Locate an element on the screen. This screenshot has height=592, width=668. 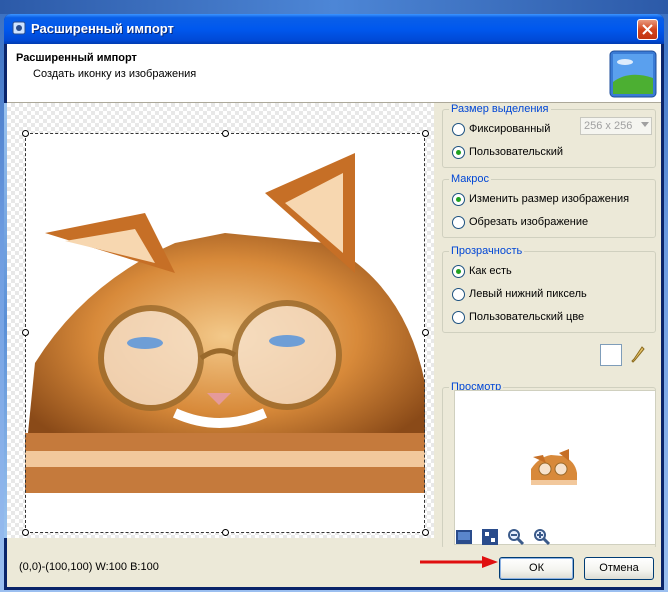
radio-crop-image: Обрезать изображение is located at coordinates (520, 222).